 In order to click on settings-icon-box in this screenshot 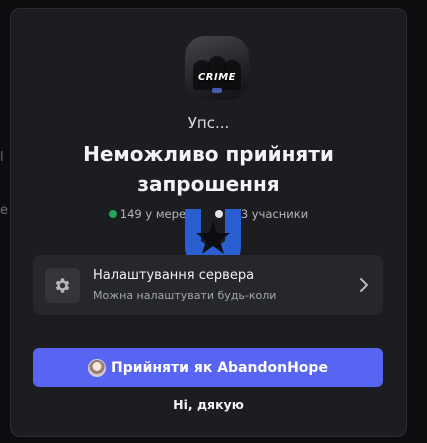, I will do `click(62, 285)`.